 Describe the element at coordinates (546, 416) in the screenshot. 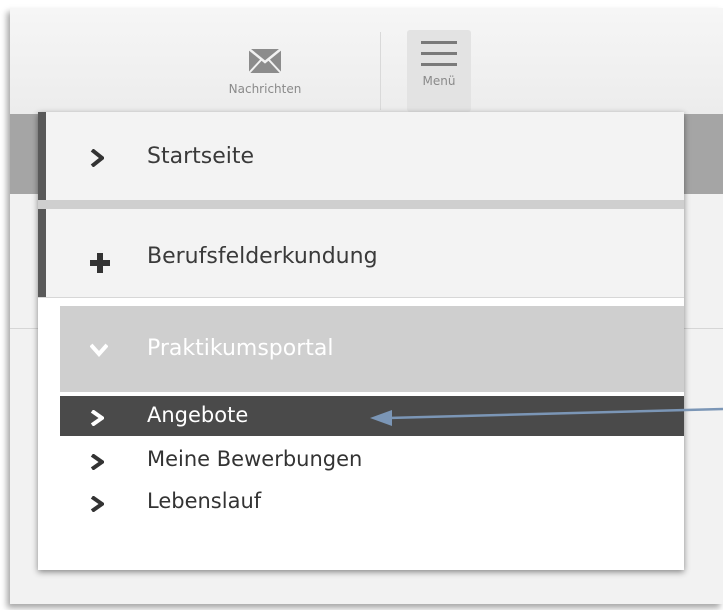

I see `annotation-arrow` at that location.